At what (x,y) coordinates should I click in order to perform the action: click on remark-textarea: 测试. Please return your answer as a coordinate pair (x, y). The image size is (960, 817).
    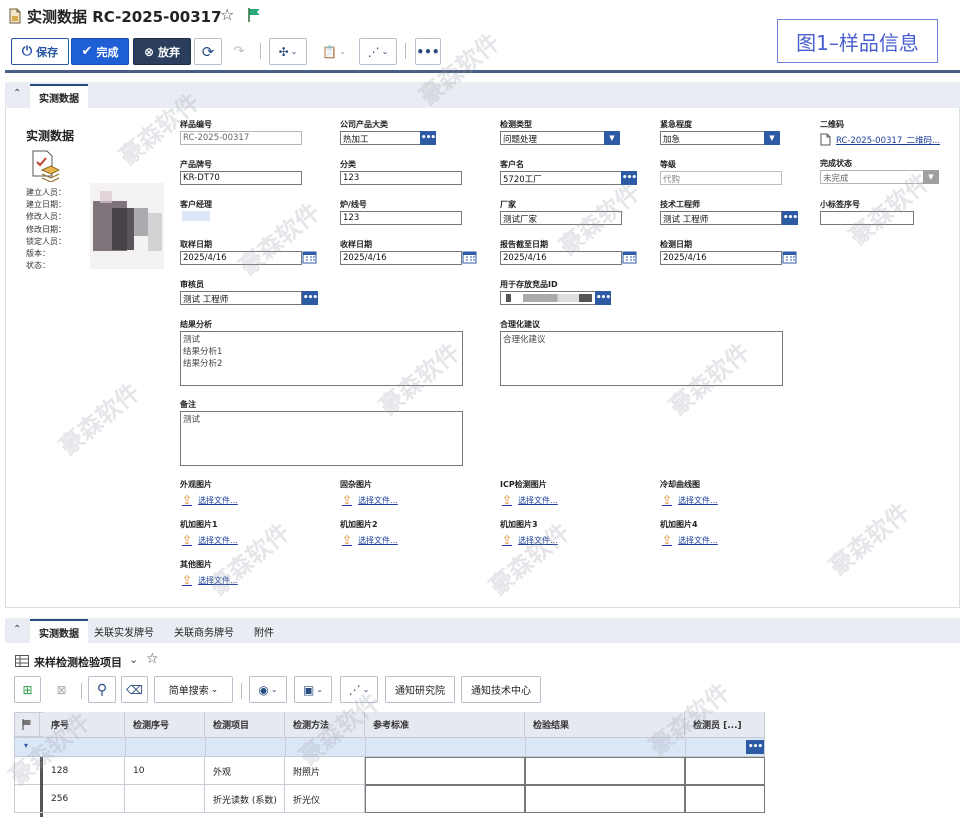
    Looking at the image, I should click on (321, 438).